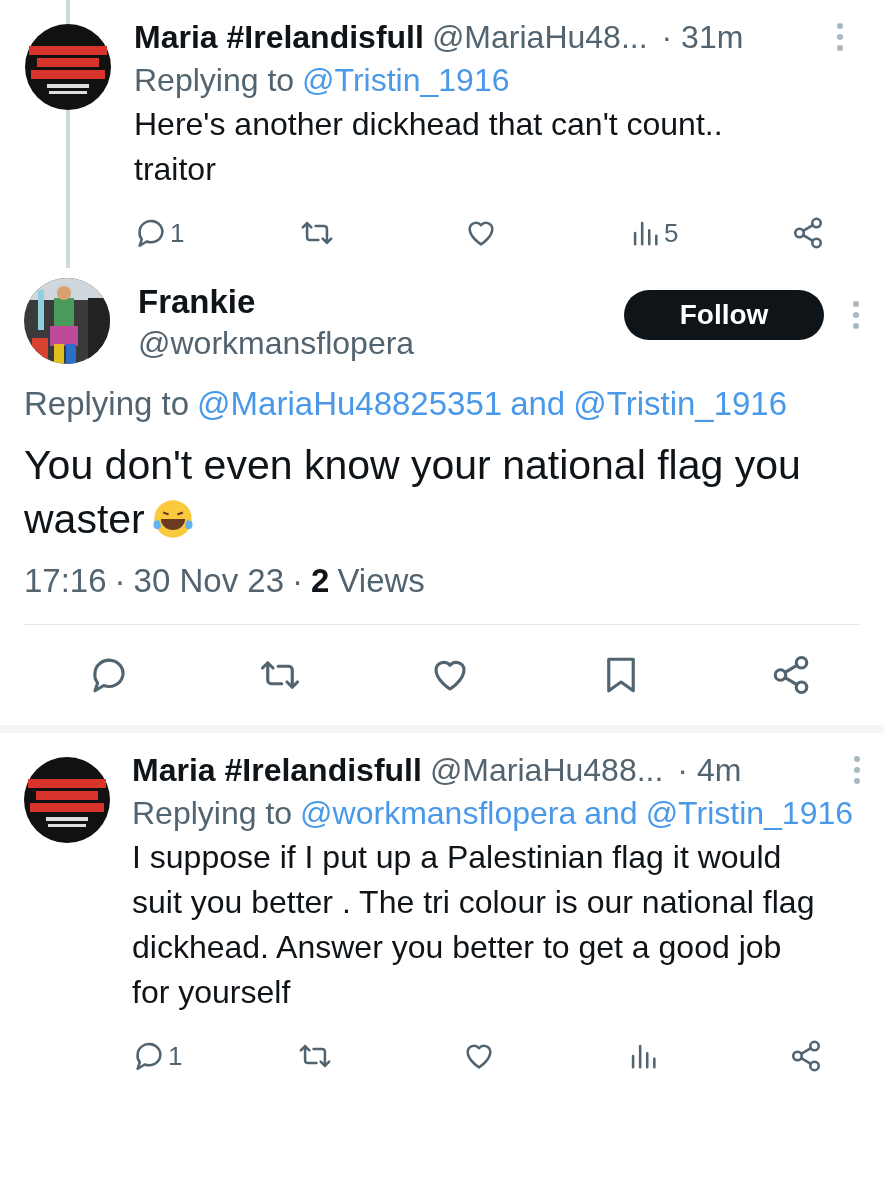  I want to click on post-time: · 4m, so click(709, 770).